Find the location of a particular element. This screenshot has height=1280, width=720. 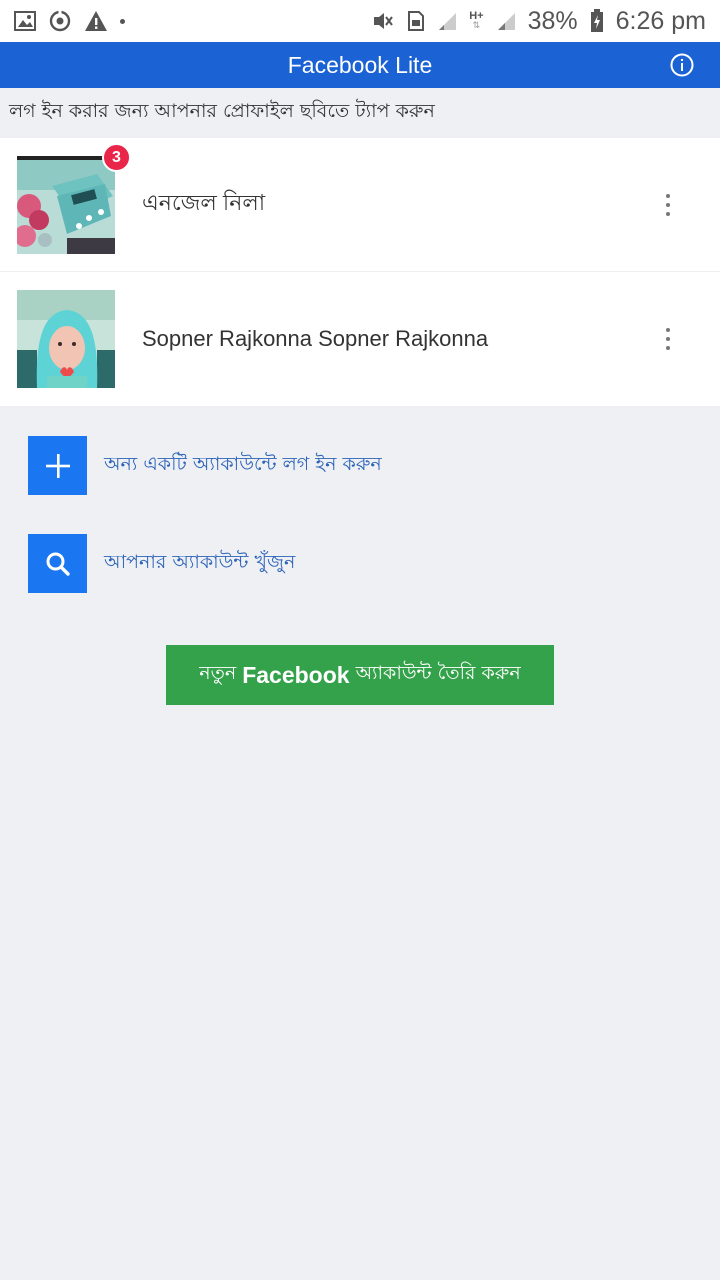

signal-icon is located at coordinates (506, 21).